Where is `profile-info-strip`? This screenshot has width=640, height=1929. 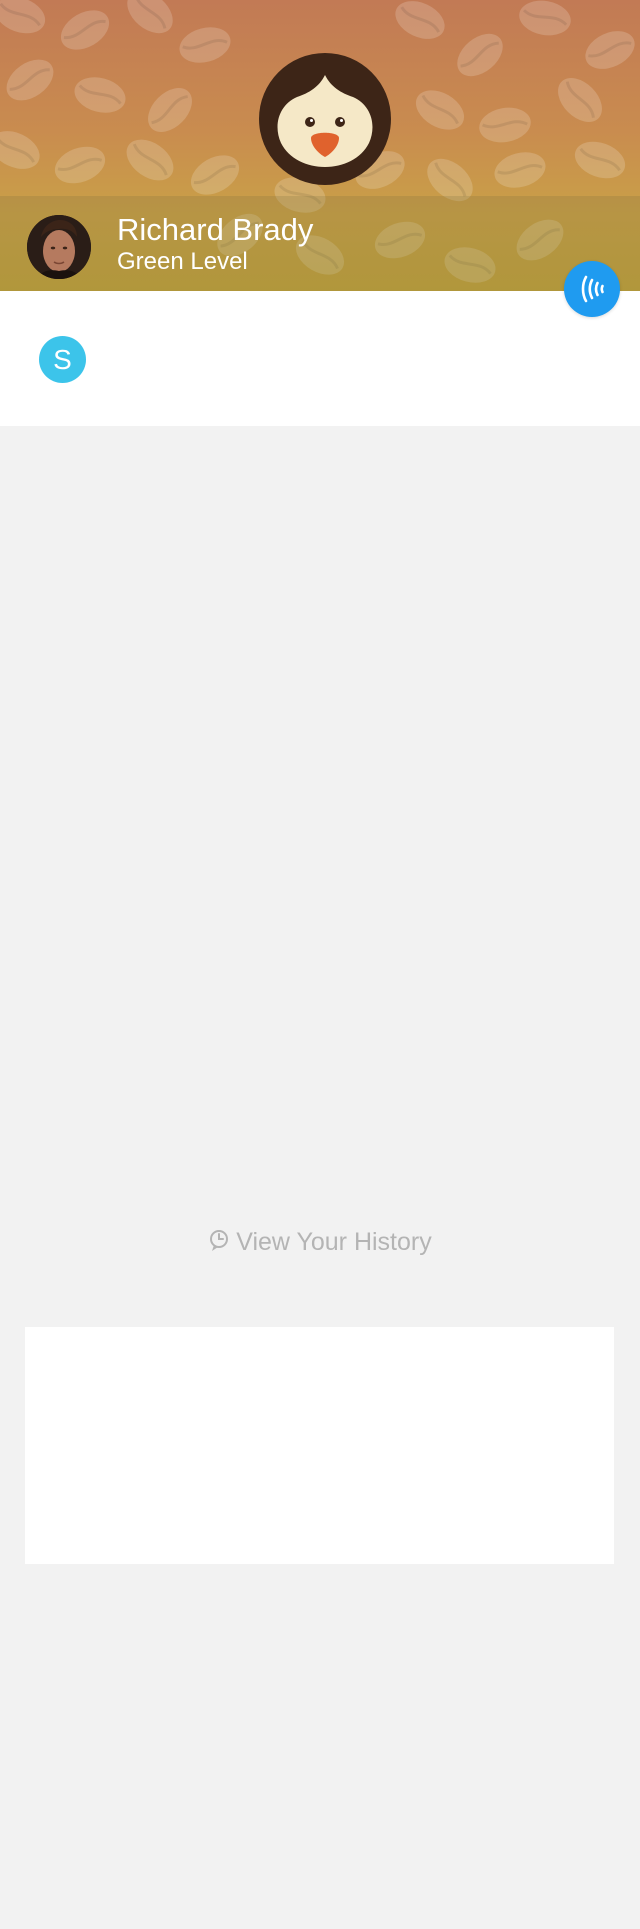 profile-info-strip is located at coordinates (320, 243).